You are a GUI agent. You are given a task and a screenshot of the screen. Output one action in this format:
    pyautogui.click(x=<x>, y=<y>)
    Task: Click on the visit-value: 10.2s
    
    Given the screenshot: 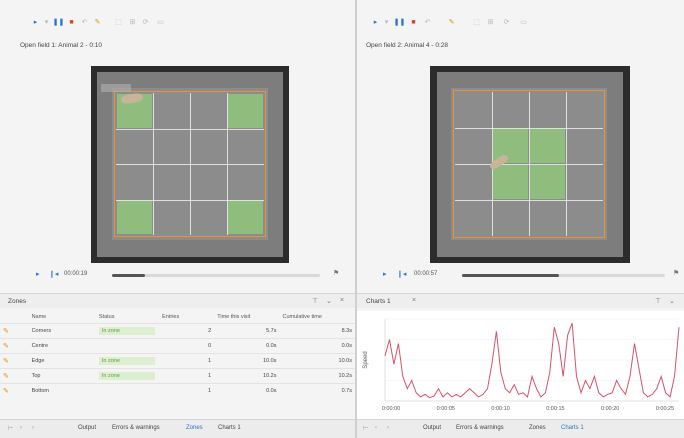 What is the action you would take?
    pyautogui.click(x=247, y=376)
    